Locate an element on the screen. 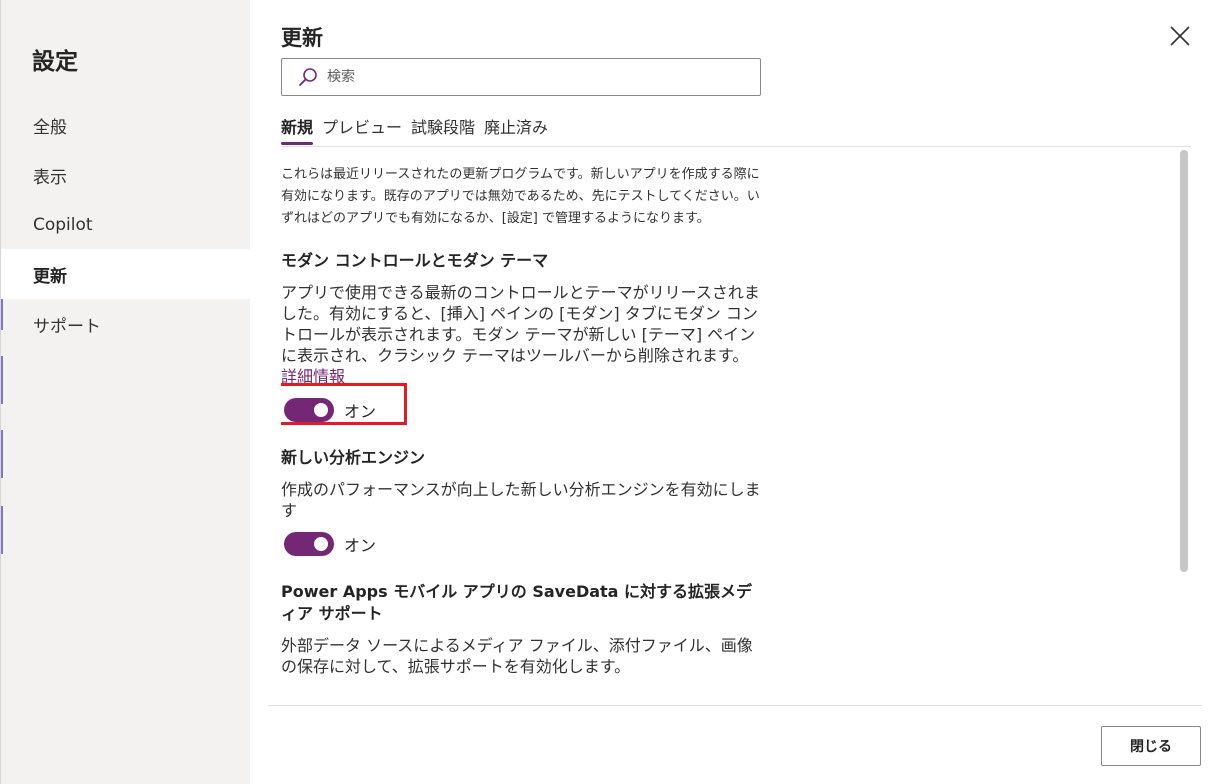 The height and width of the screenshot is (784, 1218). tab-experimental: 試験段階 is located at coordinates (443, 130).